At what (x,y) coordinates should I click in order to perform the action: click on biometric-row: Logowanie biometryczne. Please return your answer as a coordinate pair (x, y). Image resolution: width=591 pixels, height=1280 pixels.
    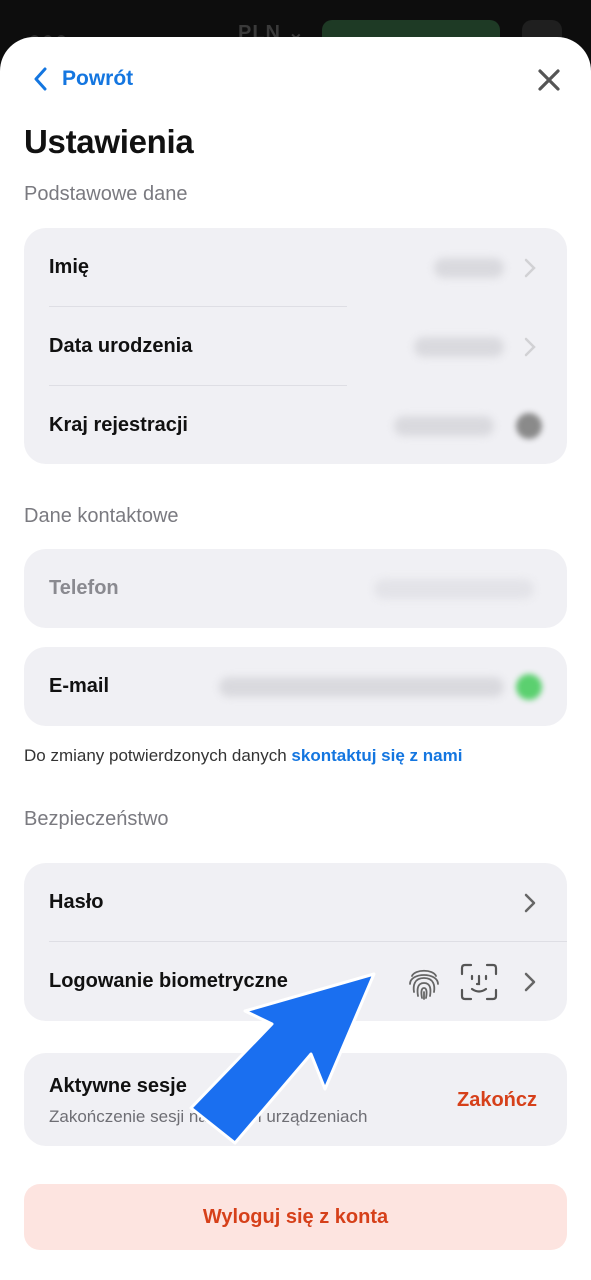
    Looking at the image, I should click on (295, 981).